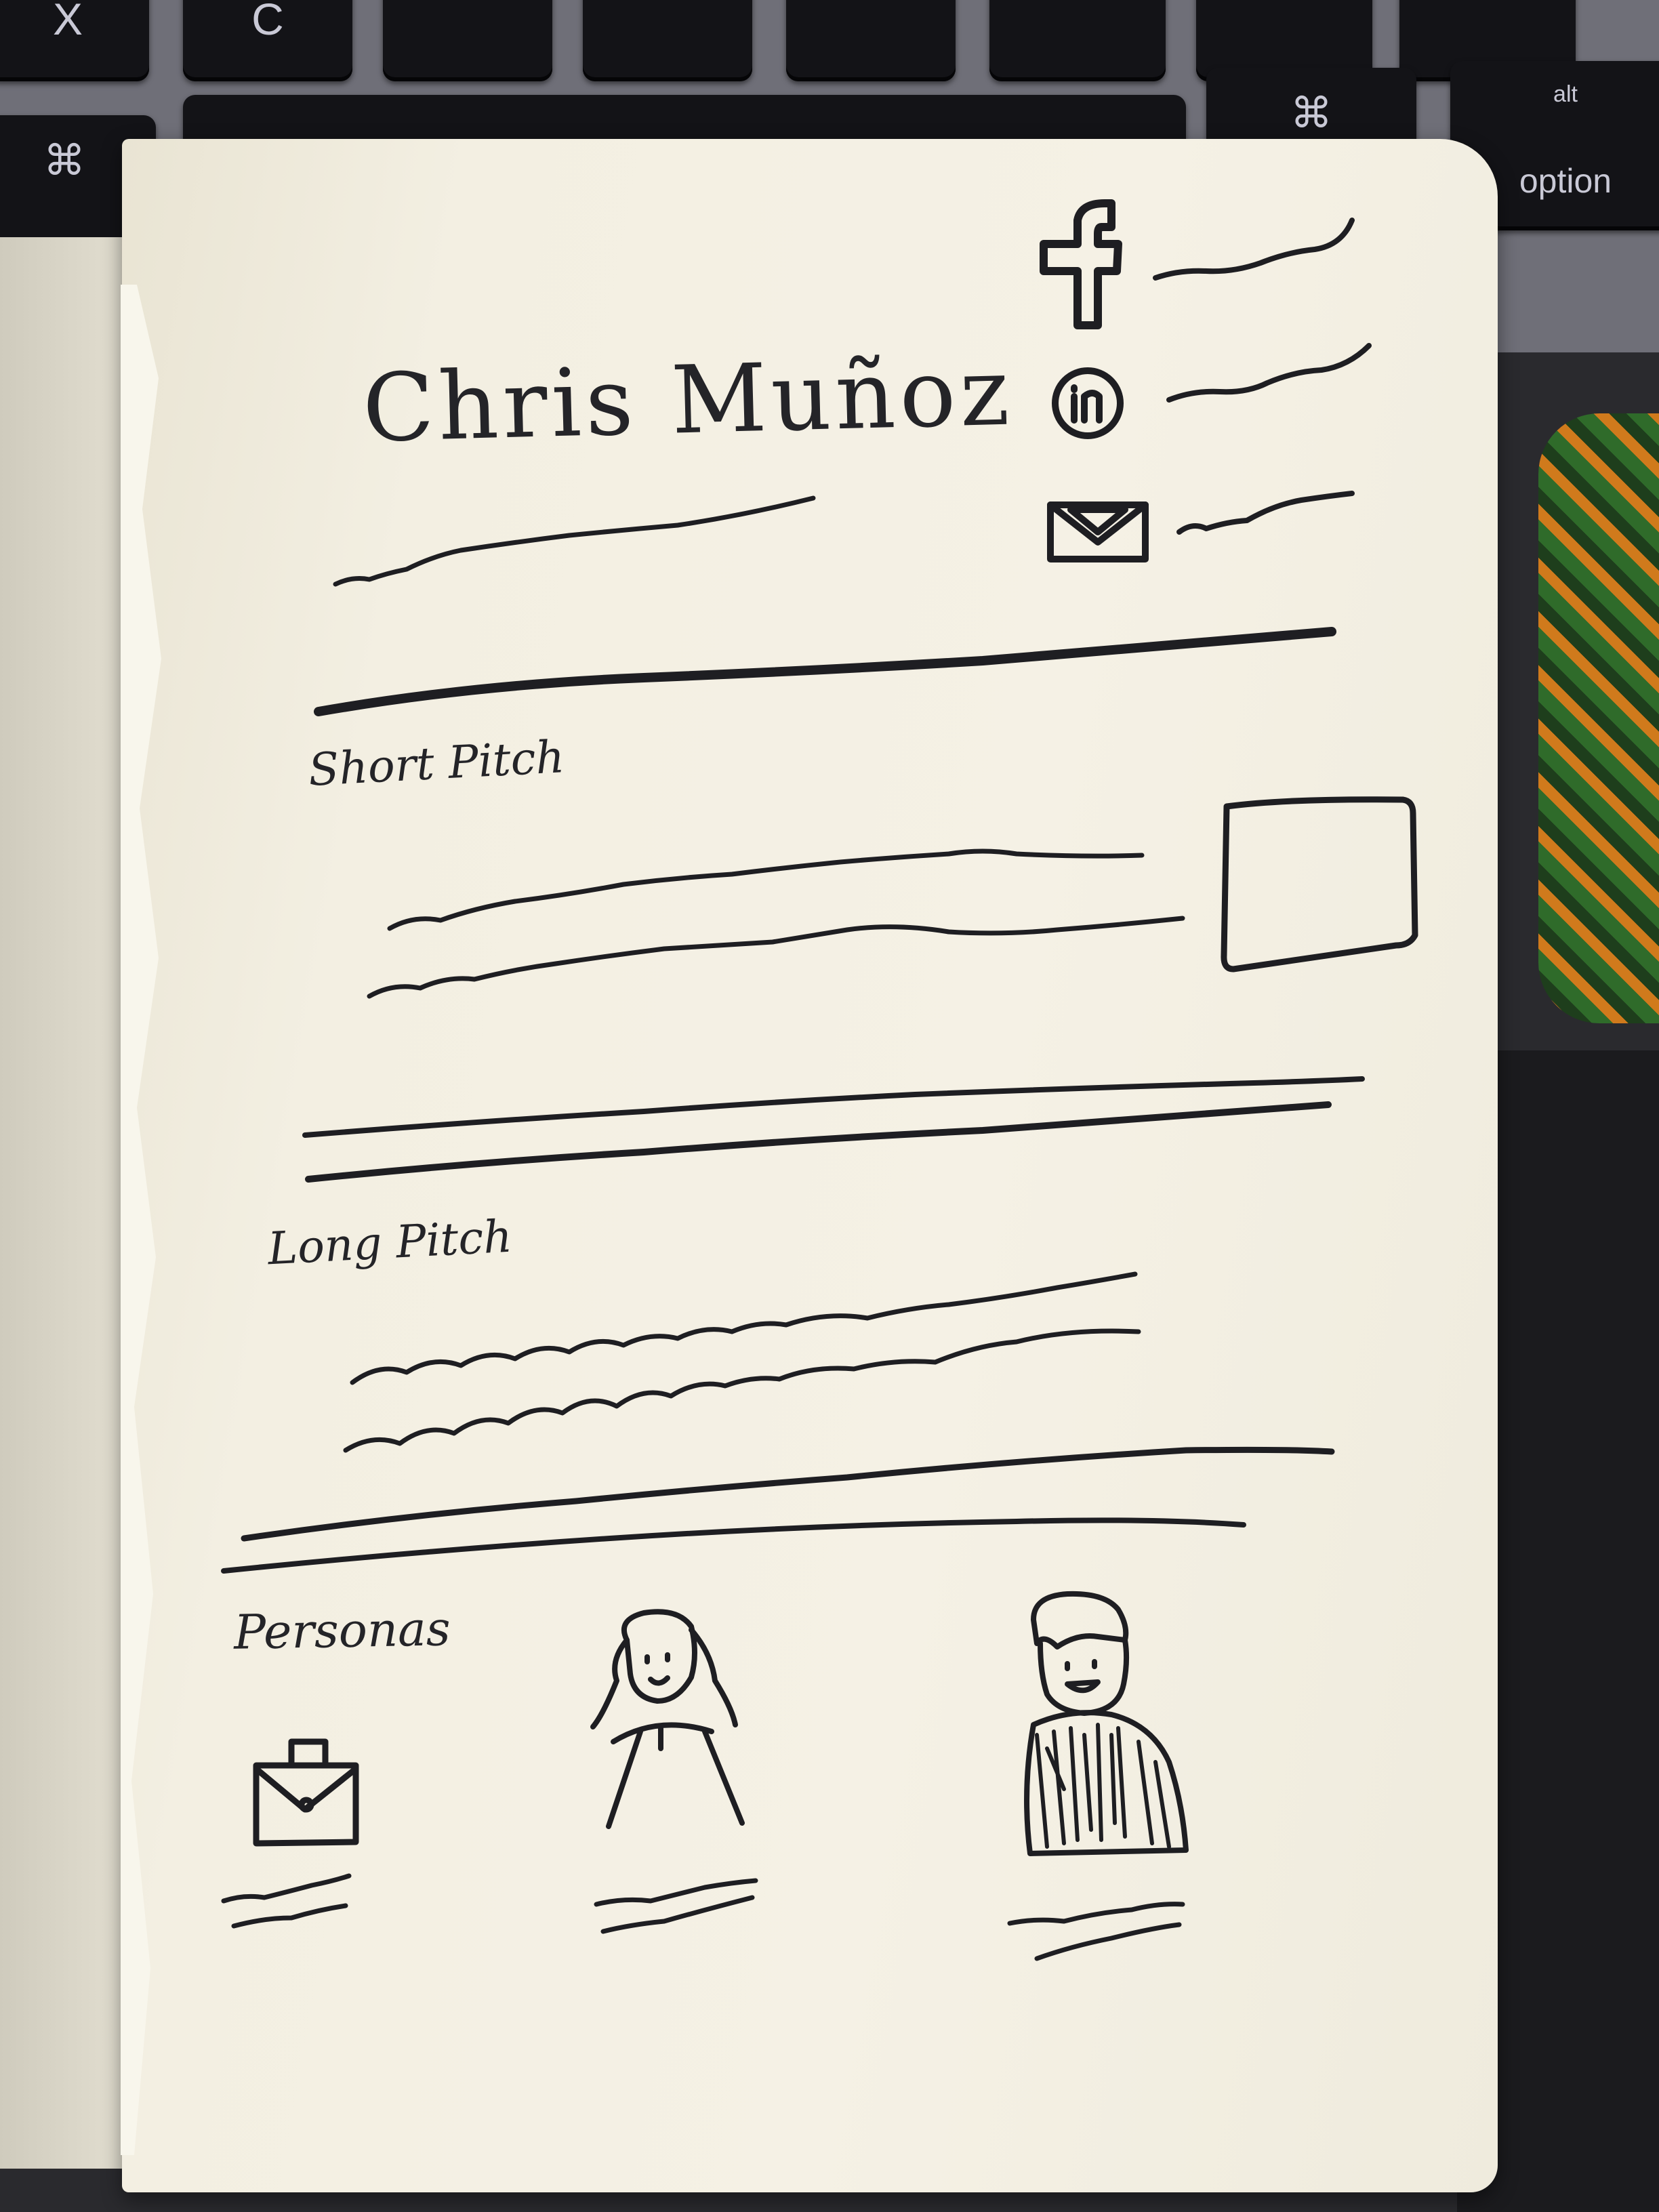  I want to click on personas-heading: Personas, so click(342, 1631).